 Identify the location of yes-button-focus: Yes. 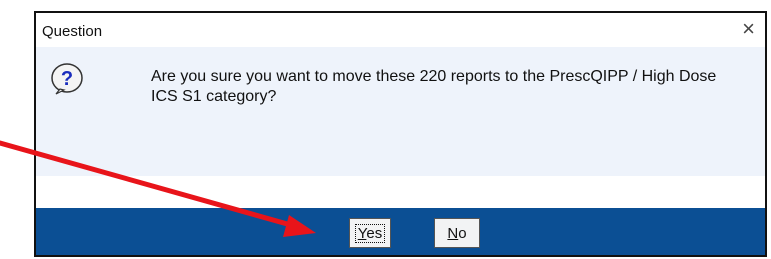
(370, 233).